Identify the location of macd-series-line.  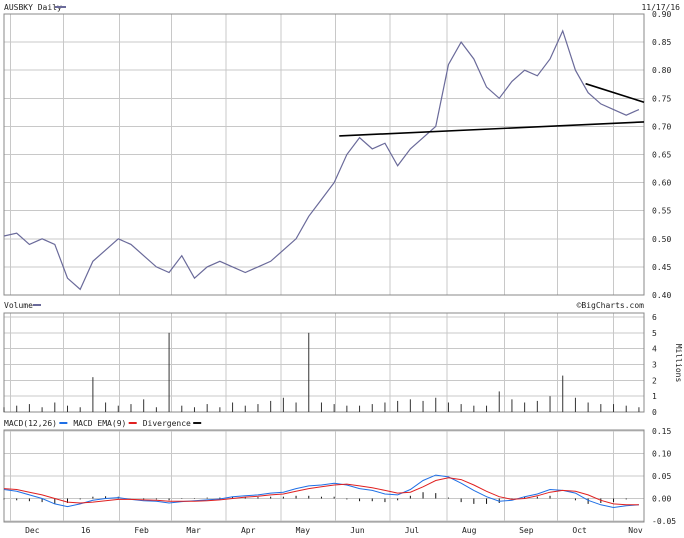
(321, 491).